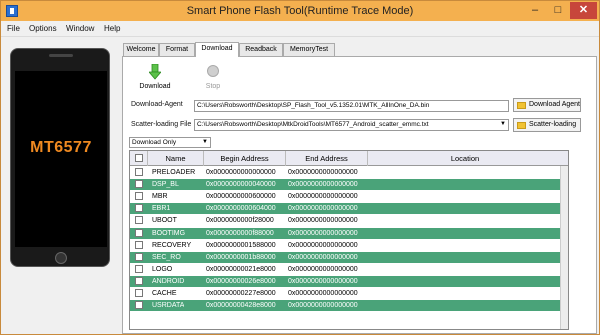  I want to click on partition-name-cell: PRELOADER, so click(174, 172).